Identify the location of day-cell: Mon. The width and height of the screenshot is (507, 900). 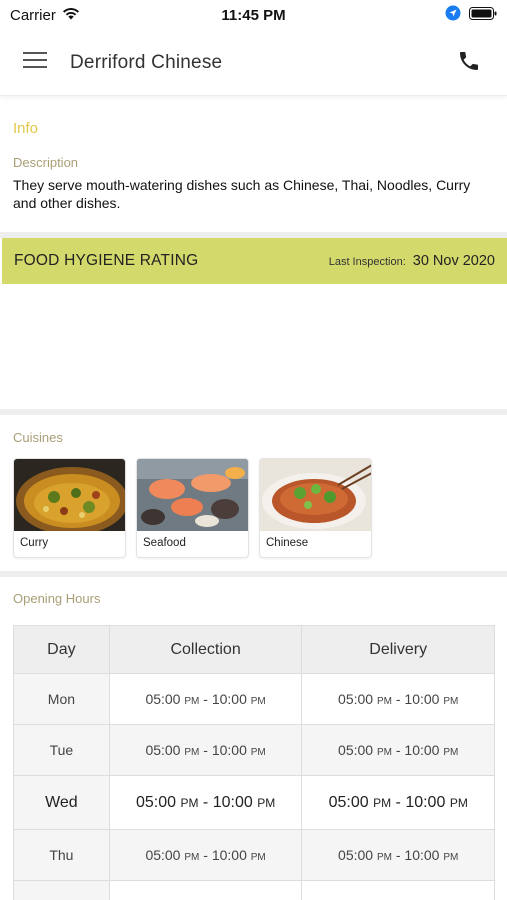
(61, 699).